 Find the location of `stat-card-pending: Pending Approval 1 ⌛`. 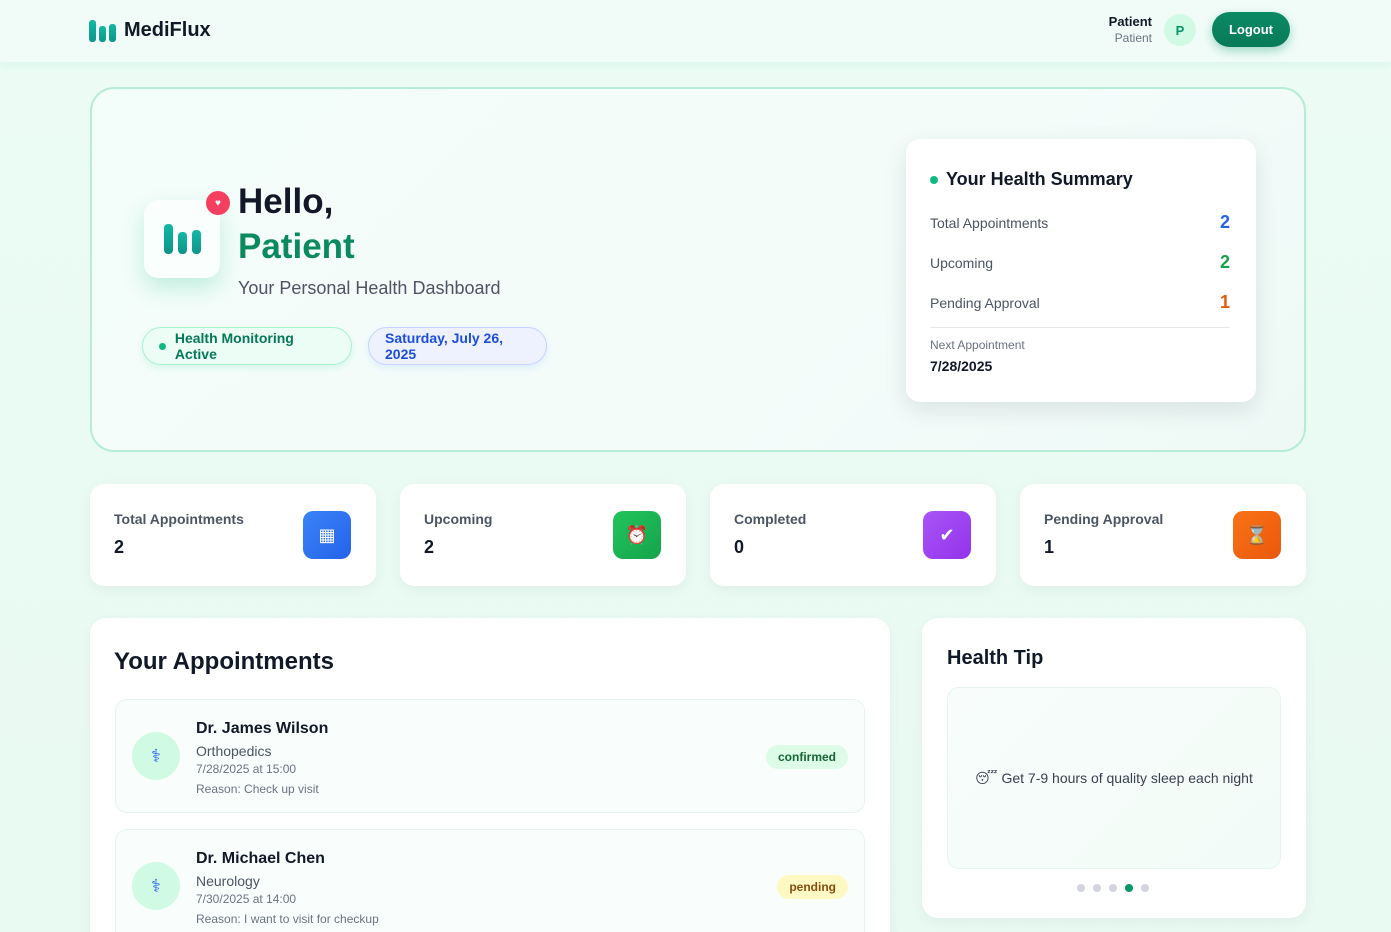

stat-card-pending: Pending Approval 1 ⌛ is located at coordinates (1163, 535).